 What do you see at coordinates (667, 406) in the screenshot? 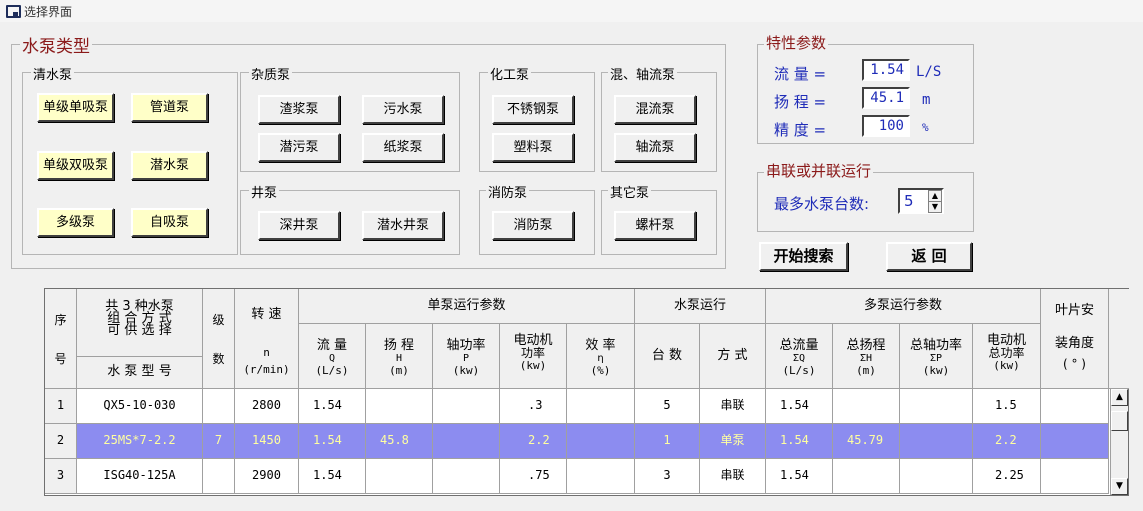
I see `cell-count: 5` at bounding box center [667, 406].